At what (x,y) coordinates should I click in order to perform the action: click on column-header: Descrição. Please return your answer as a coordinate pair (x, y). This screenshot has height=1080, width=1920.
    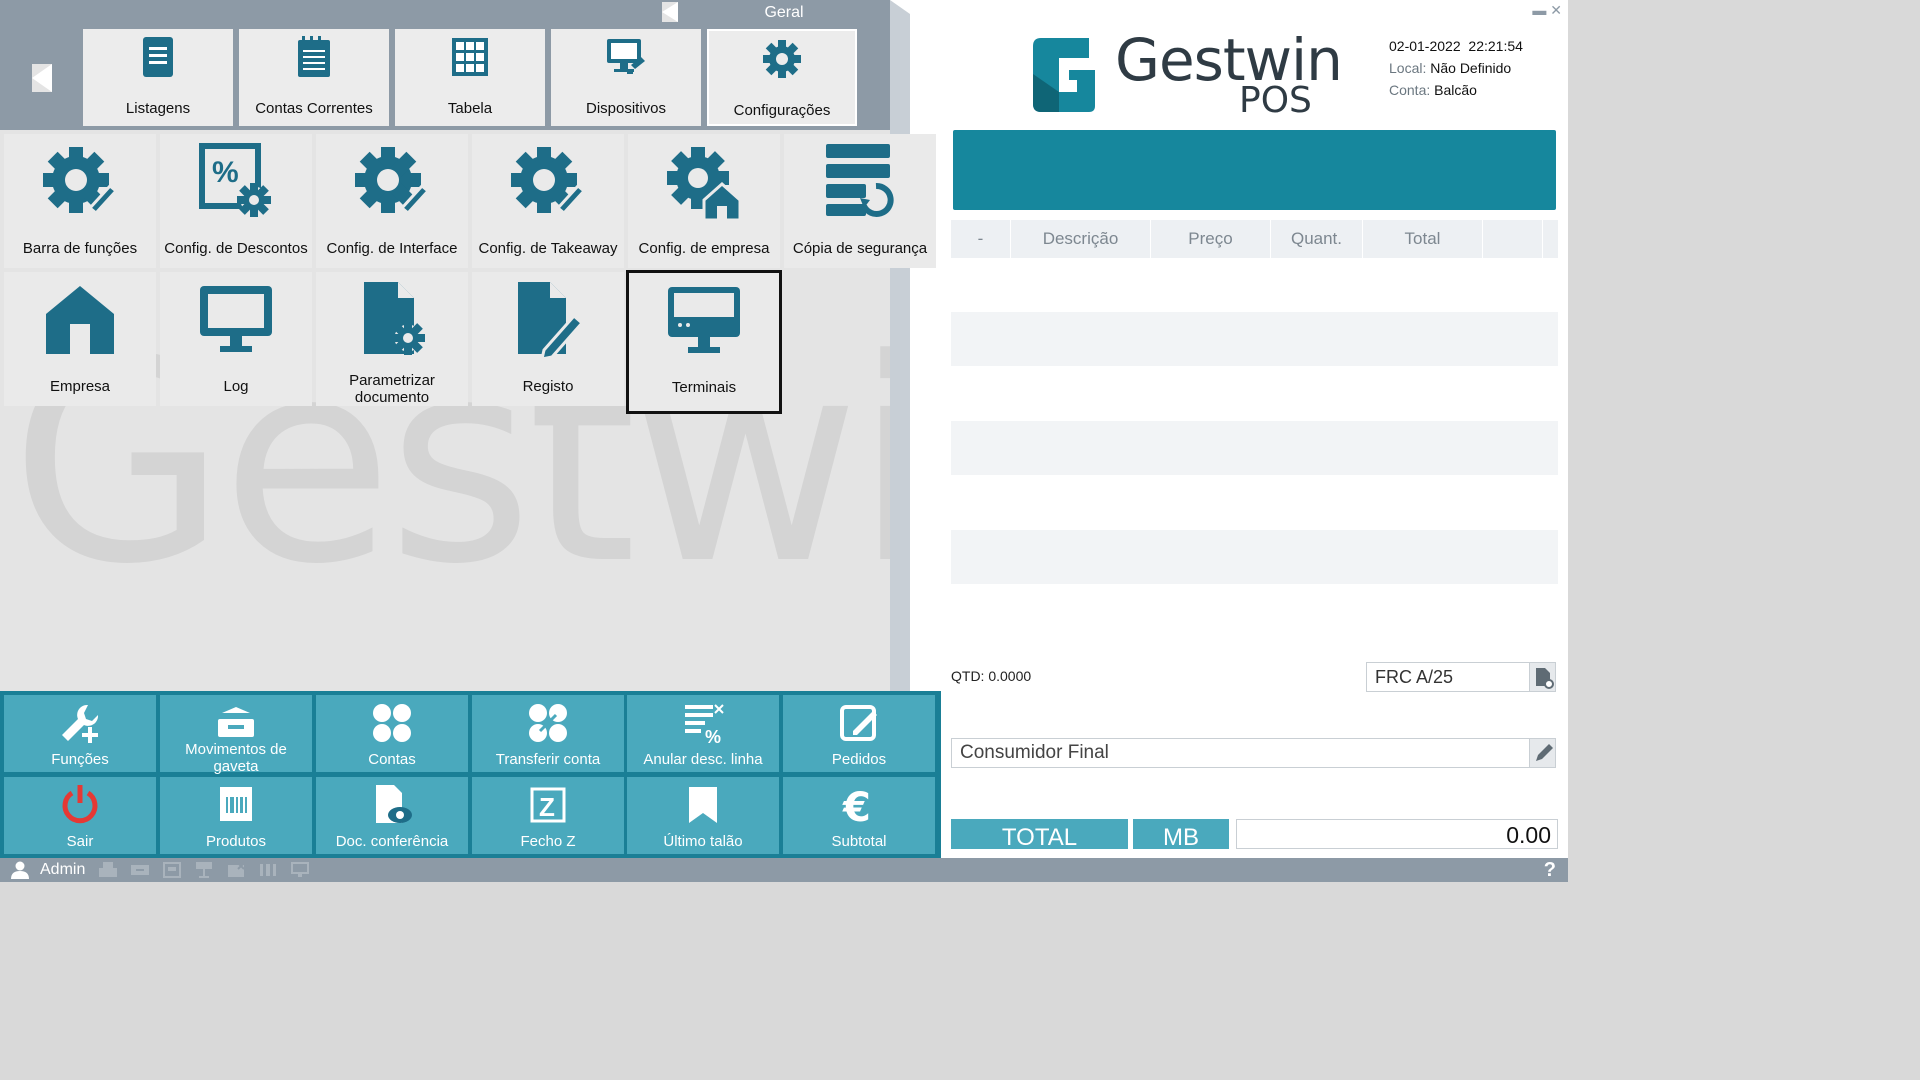
    Looking at the image, I should click on (1081, 239).